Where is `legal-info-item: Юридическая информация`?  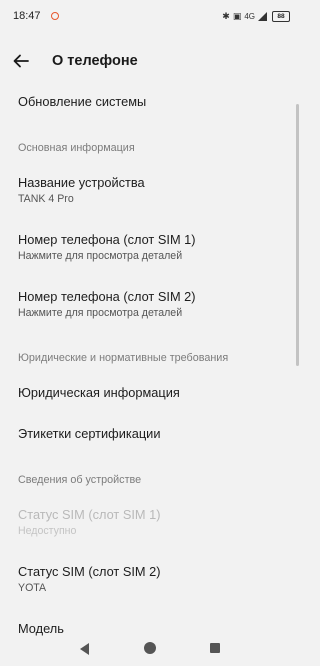
legal-info-item: Юридическая информация is located at coordinates (151, 393).